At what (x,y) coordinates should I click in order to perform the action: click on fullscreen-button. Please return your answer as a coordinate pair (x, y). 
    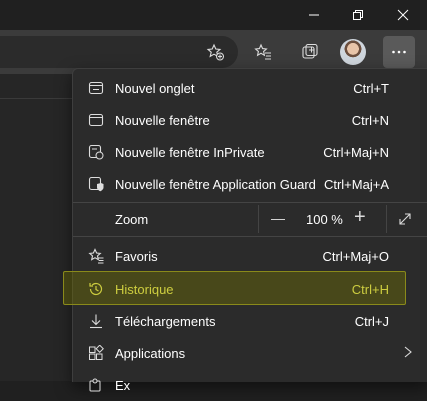
    Looking at the image, I should click on (405, 220).